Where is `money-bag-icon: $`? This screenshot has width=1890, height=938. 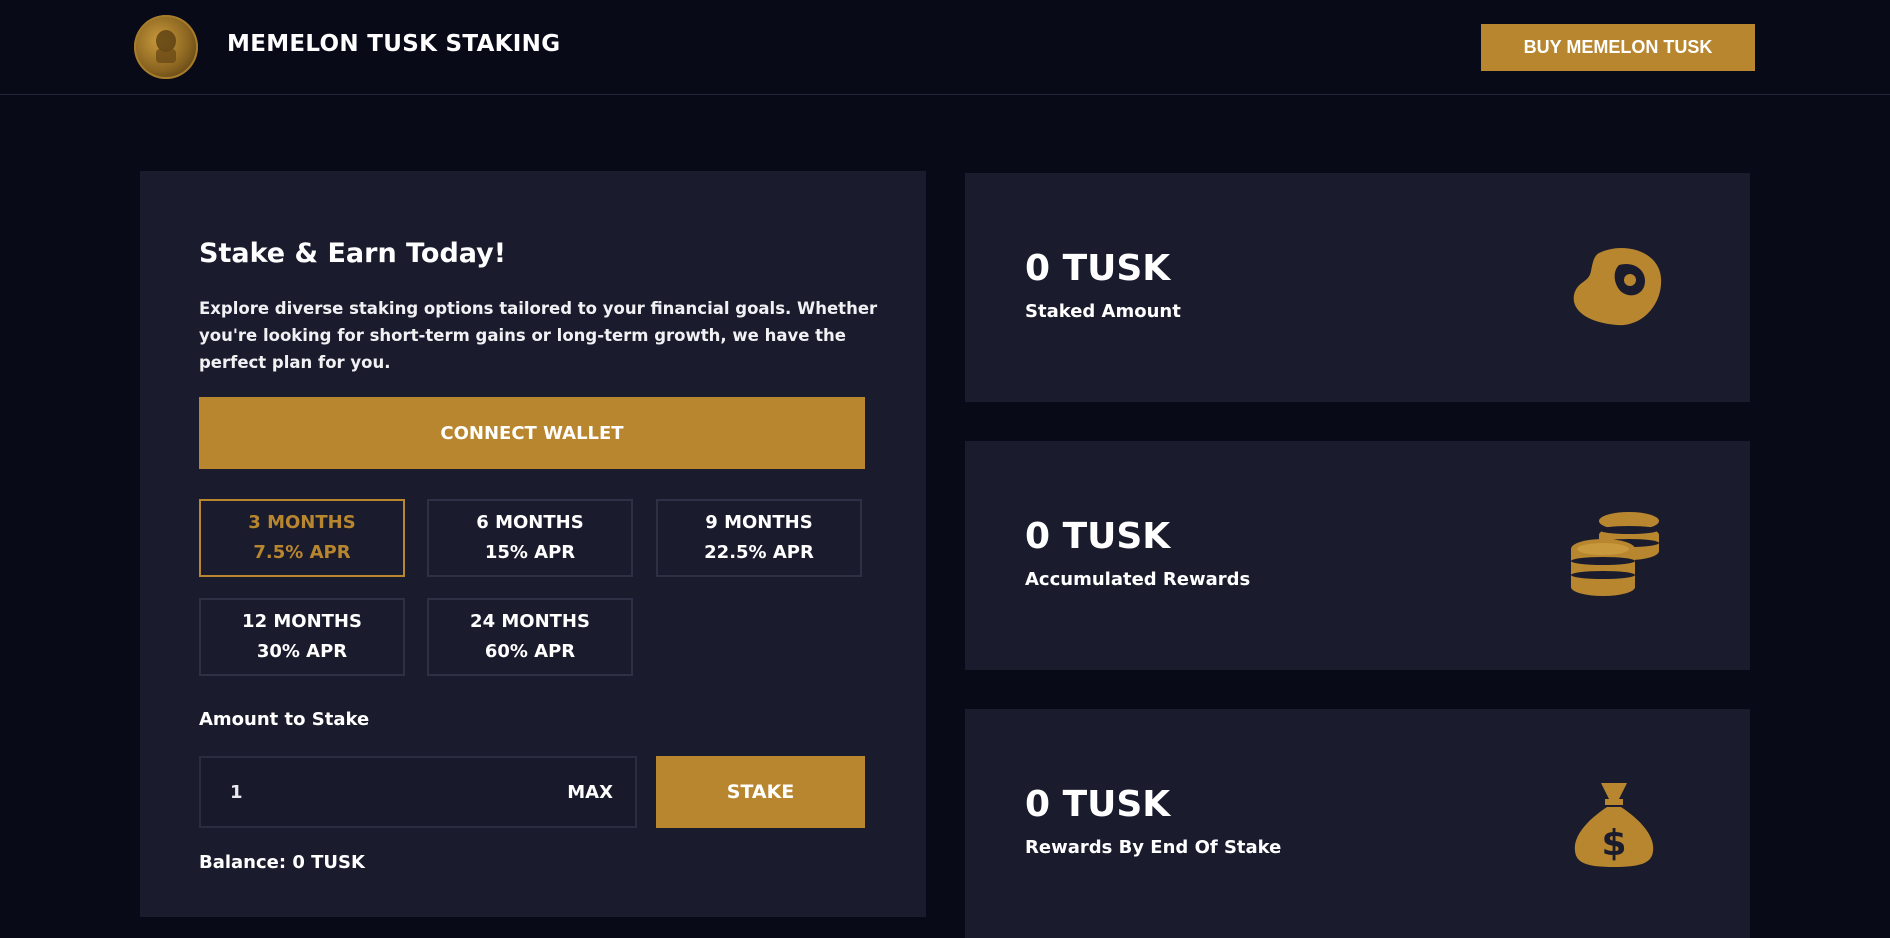
money-bag-icon: $ is located at coordinates (1614, 826).